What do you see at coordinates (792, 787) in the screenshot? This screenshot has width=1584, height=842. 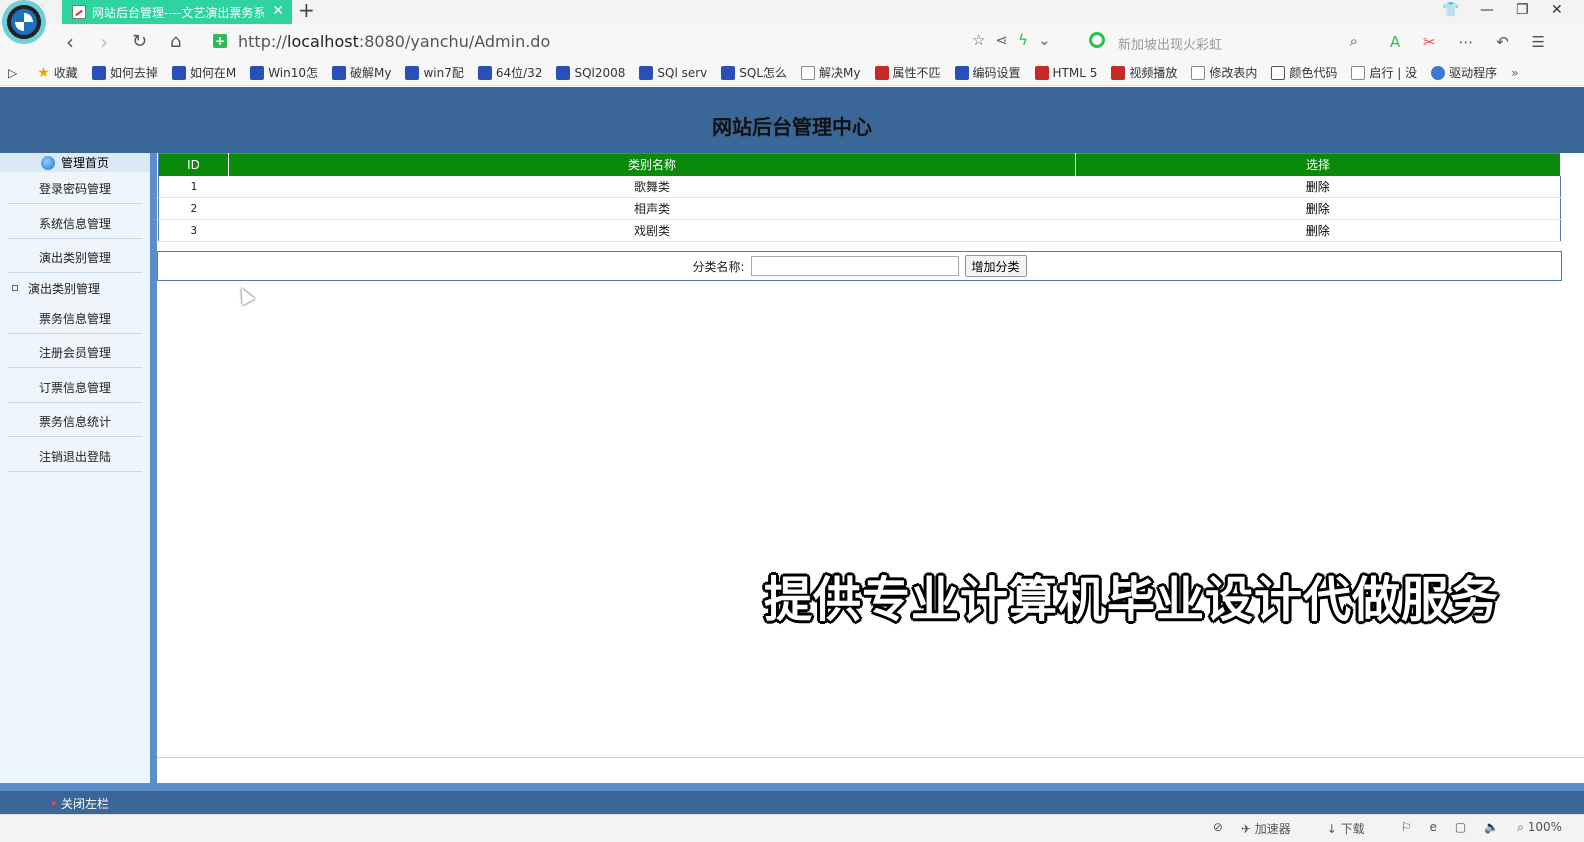 I see `footer-divider` at bounding box center [792, 787].